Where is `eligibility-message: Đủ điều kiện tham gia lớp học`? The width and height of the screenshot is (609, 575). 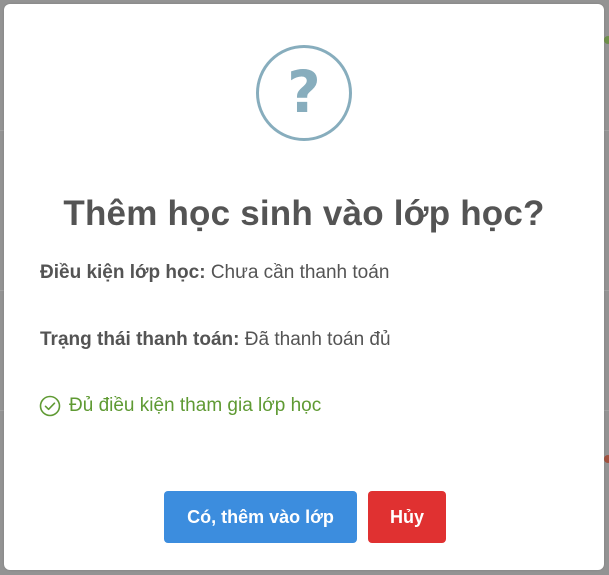
eligibility-message: Đủ điều kiện tham gia lớp học is located at coordinates (180, 406).